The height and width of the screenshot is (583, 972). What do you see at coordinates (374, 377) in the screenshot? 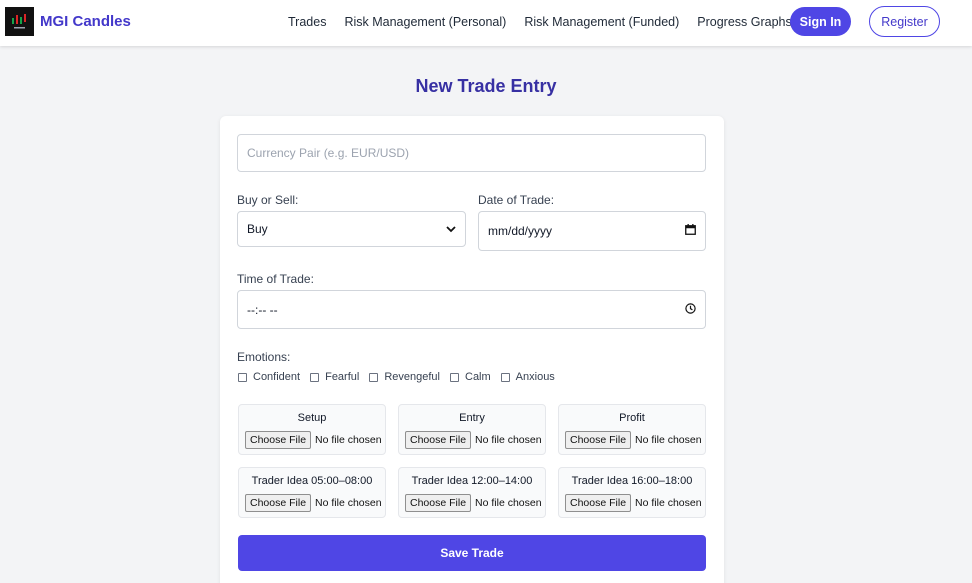
I see `revengeful-checkbox` at bounding box center [374, 377].